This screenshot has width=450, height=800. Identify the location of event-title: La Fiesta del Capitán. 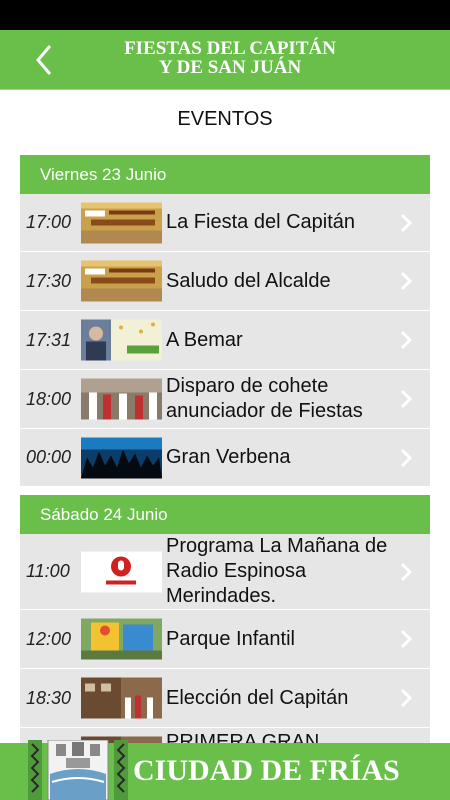
(261, 222).